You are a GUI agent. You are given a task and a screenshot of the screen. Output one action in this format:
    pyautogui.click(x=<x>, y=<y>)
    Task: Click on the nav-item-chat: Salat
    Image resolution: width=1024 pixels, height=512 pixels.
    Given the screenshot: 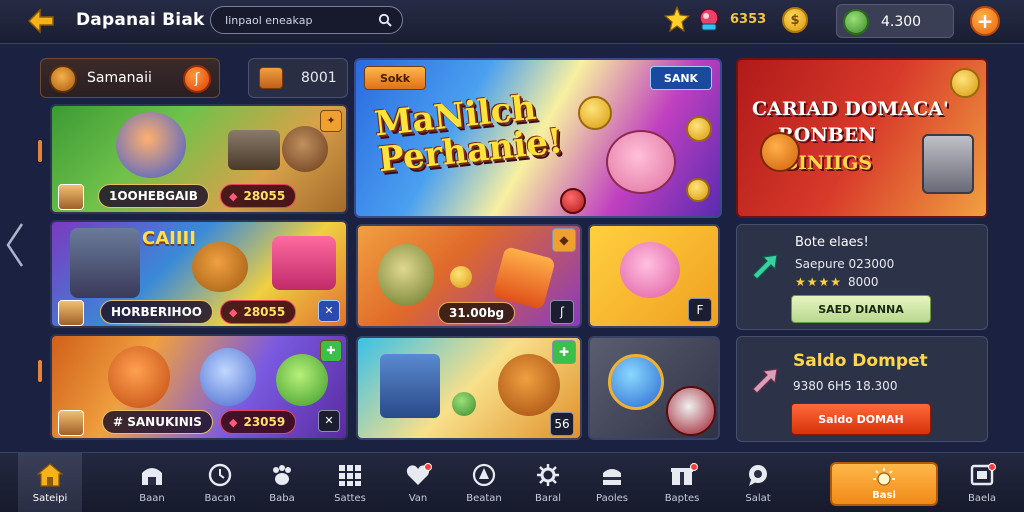 What is the action you would take?
    pyautogui.click(x=758, y=482)
    